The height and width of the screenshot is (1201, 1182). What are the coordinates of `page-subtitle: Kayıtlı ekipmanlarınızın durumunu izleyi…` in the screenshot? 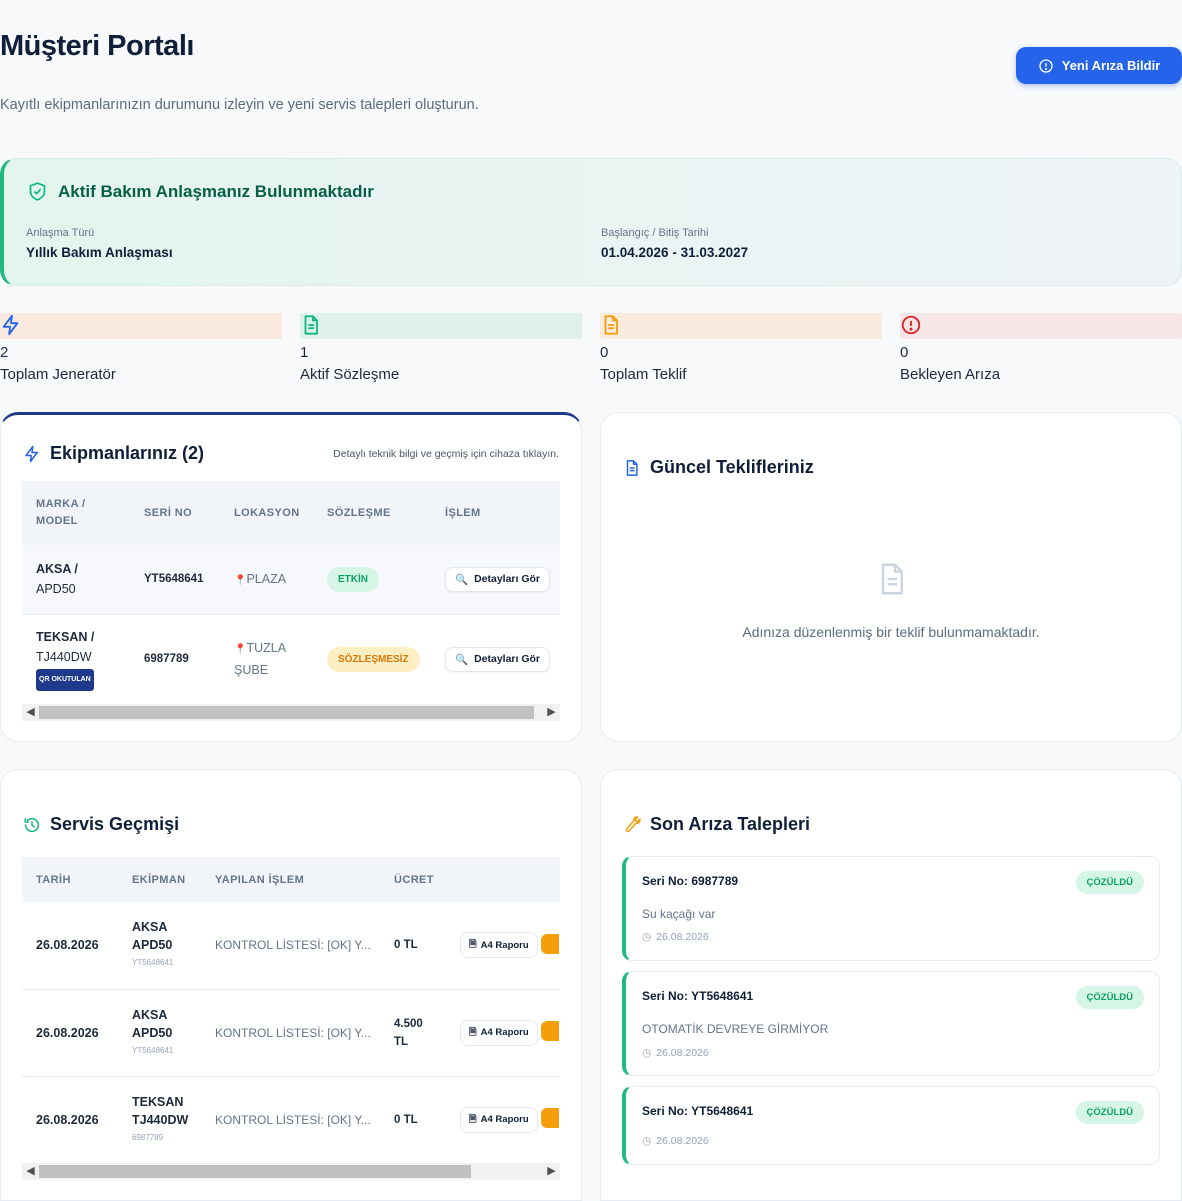 It's located at (239, 105).